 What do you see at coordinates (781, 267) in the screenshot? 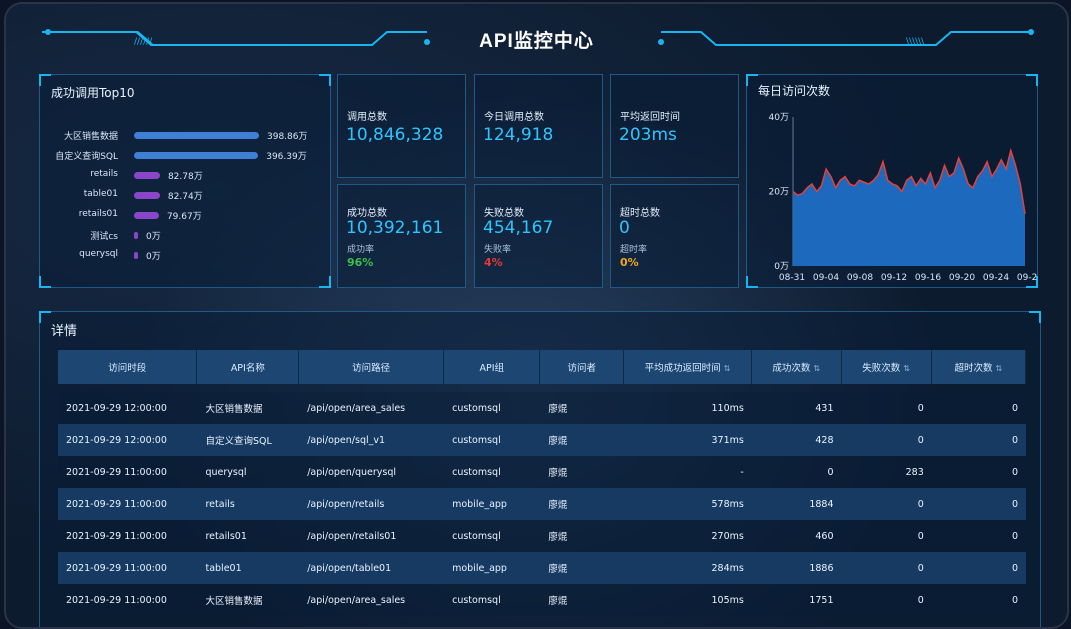
I see `y-tick-label: 0万` at bounding box center [781, 267].